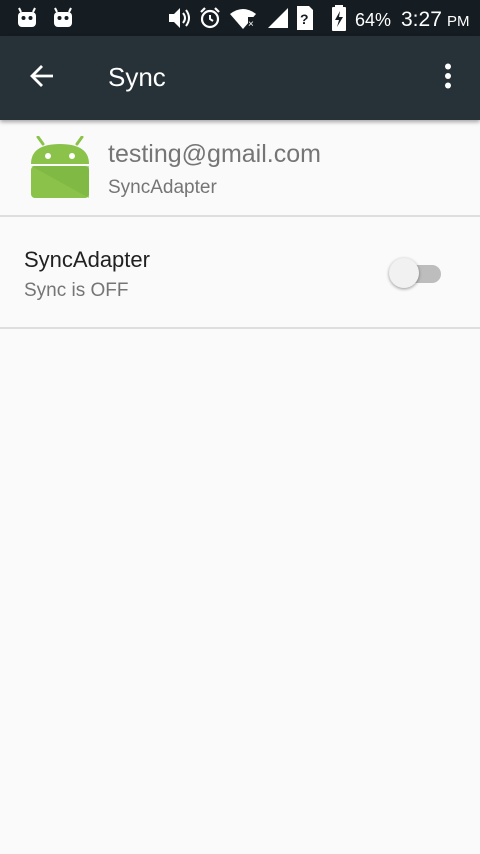 The height and width of the screenshot is (854, 480). Describe the element at coordinates (404, 273) in the screenshot. I see `switch-thumb` at that location.